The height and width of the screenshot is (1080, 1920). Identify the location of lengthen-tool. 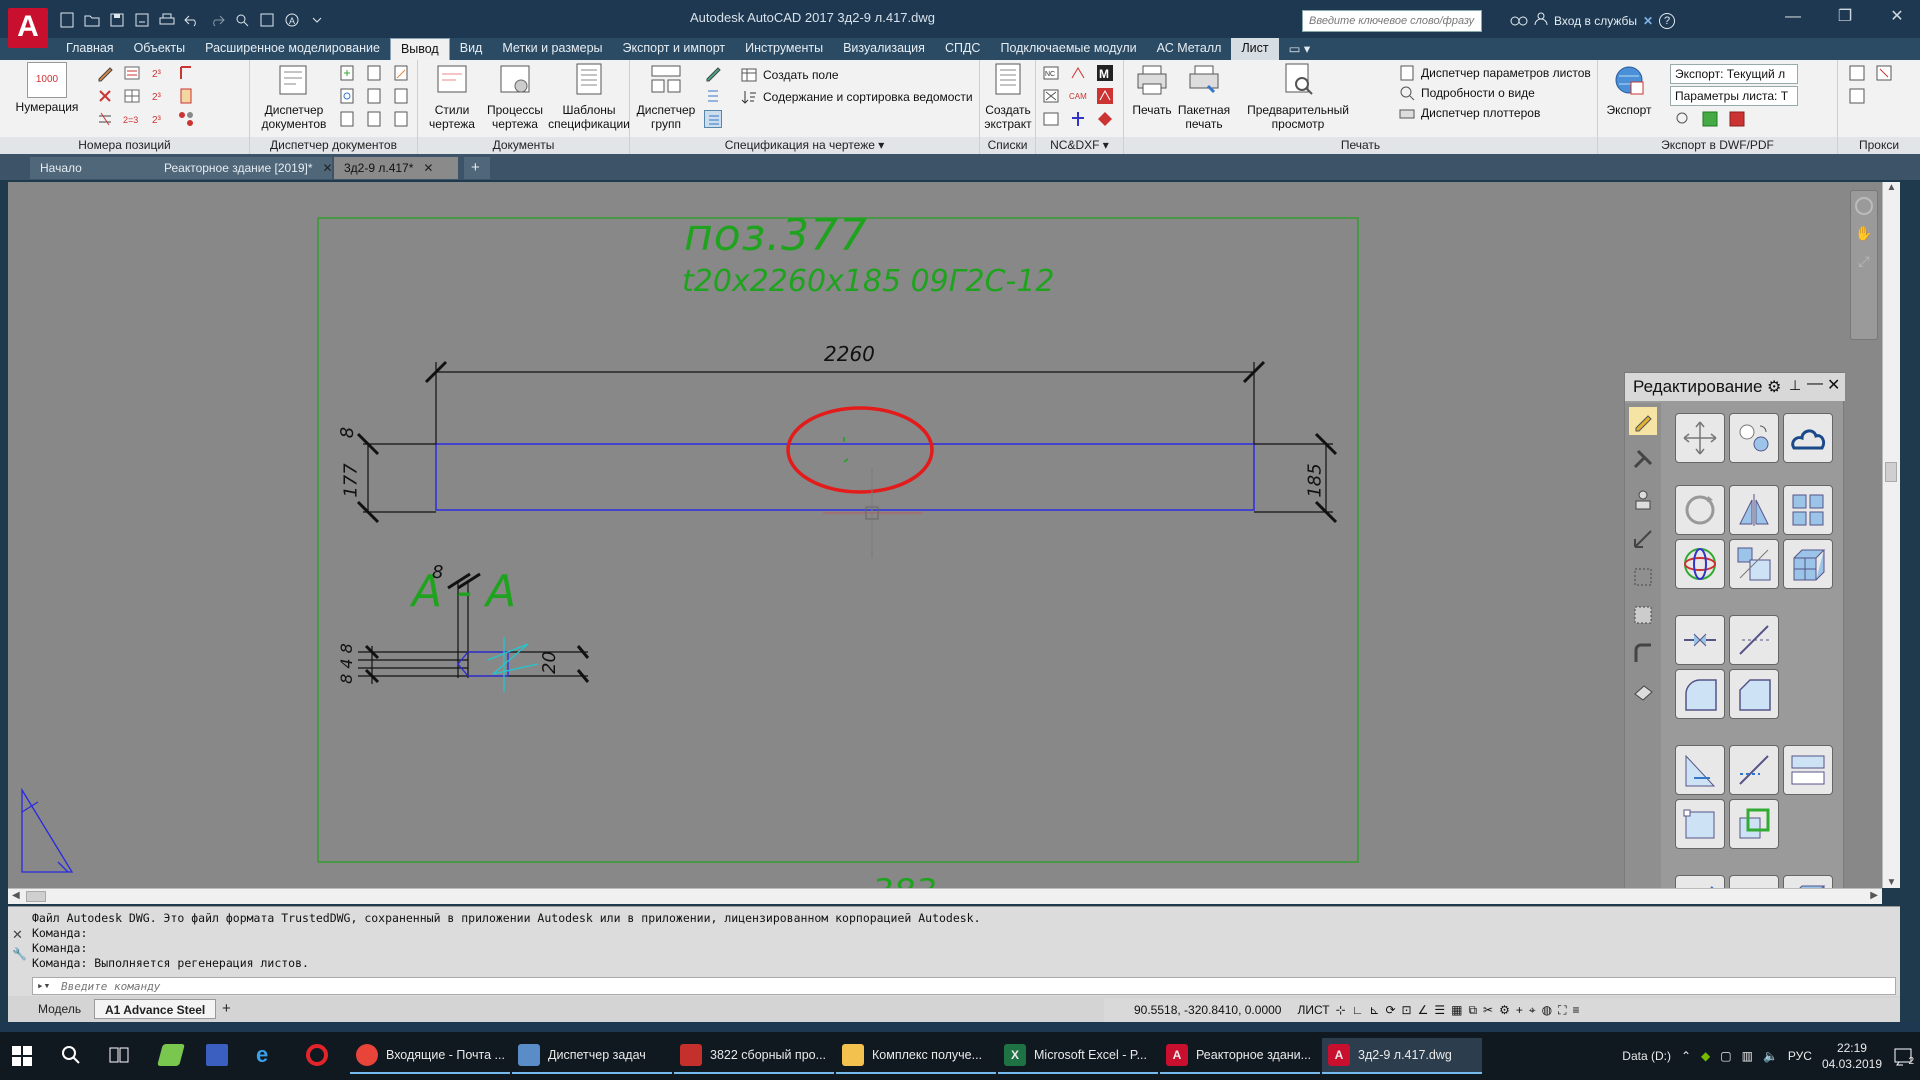
(1700, 881).